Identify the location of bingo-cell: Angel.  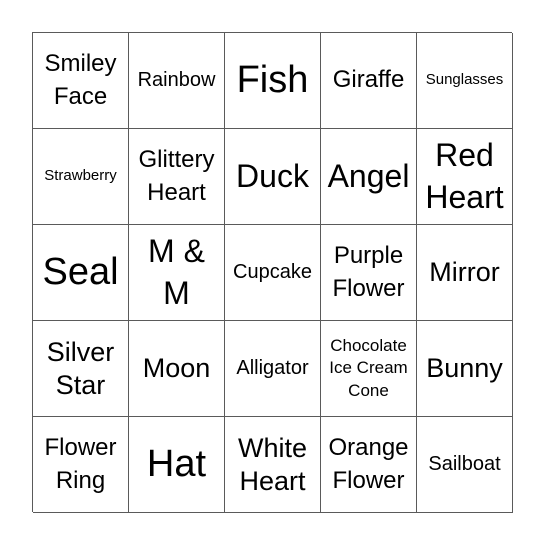
(369, 177).